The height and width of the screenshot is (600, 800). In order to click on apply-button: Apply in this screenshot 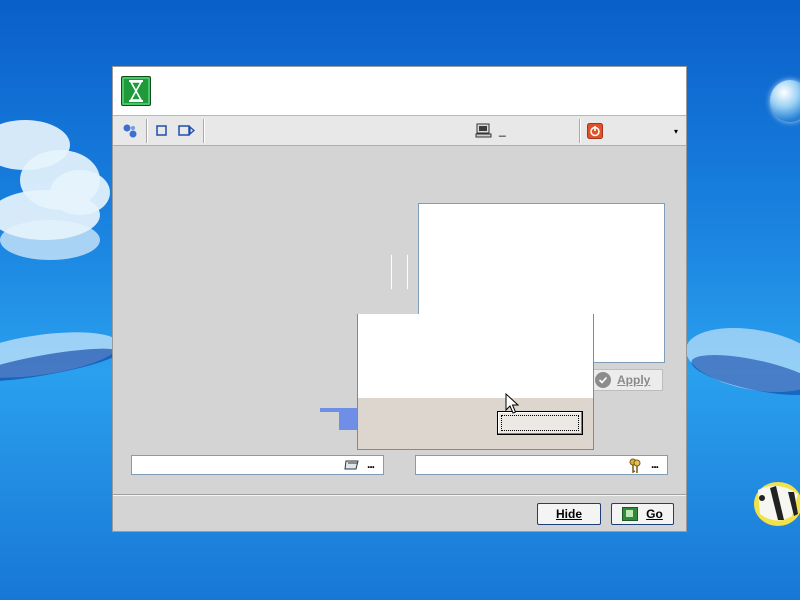, I will do `click(627, 380)`.